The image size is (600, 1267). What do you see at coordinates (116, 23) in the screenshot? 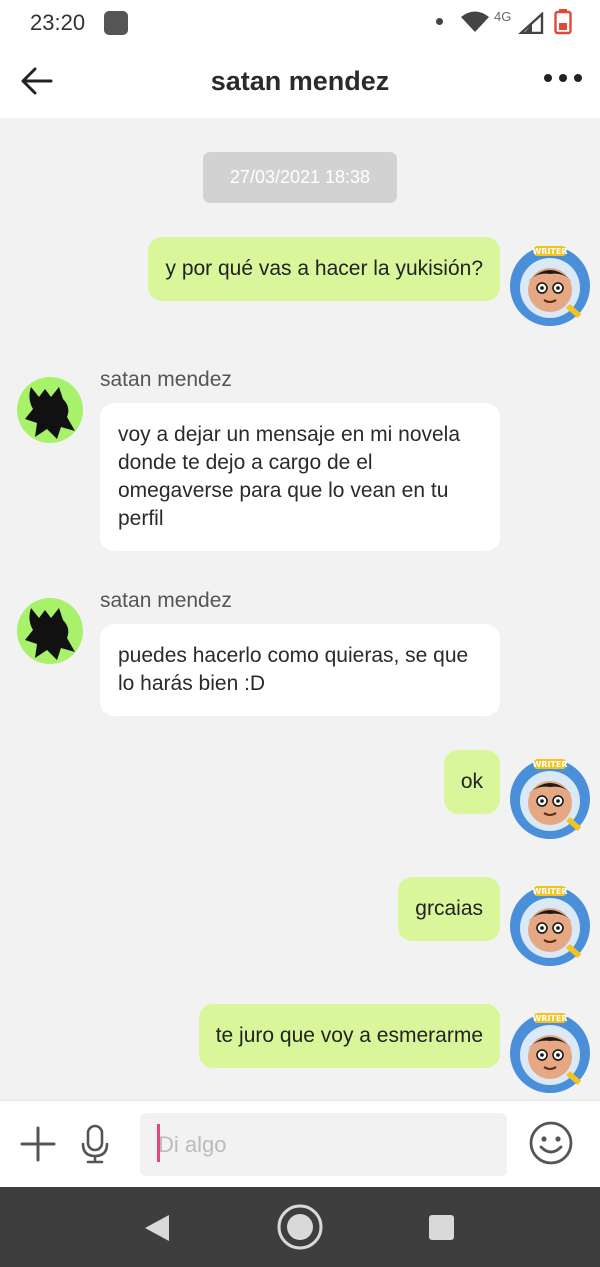
I see `app-notification-icon` at bounding box center [116, 23].